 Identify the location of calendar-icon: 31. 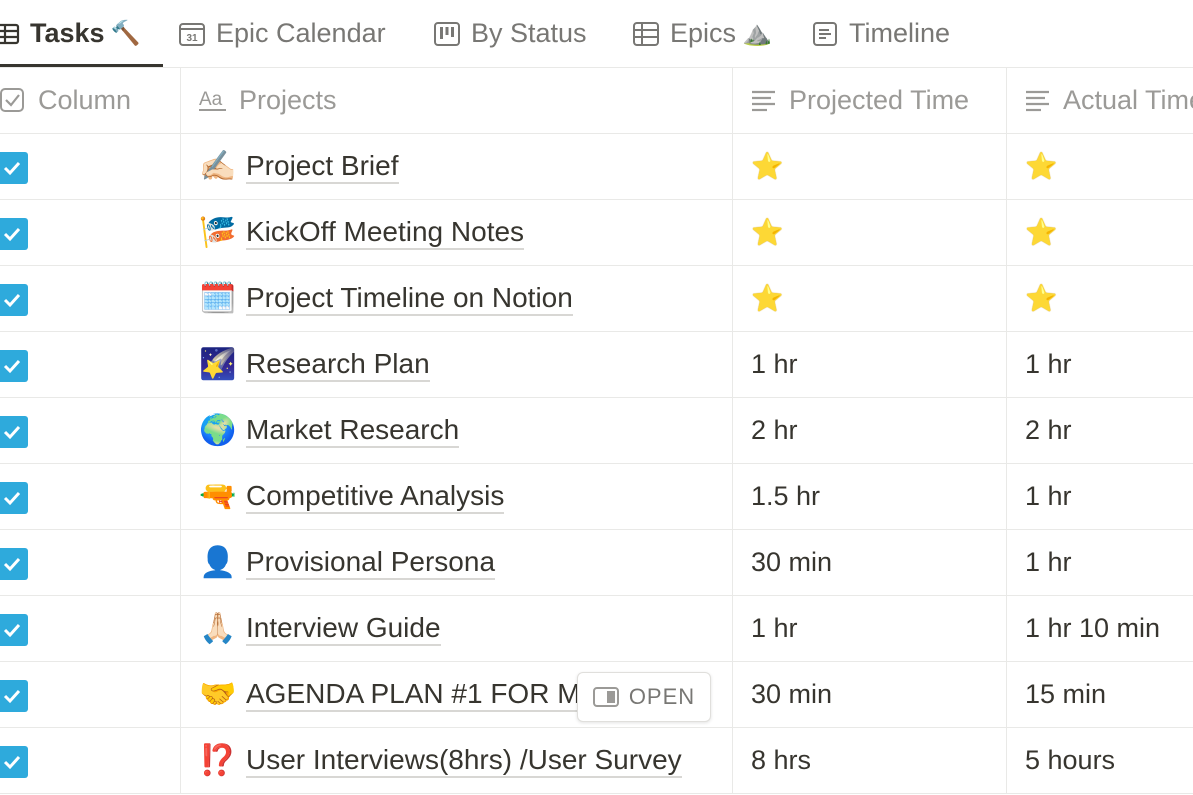
(192, 34).